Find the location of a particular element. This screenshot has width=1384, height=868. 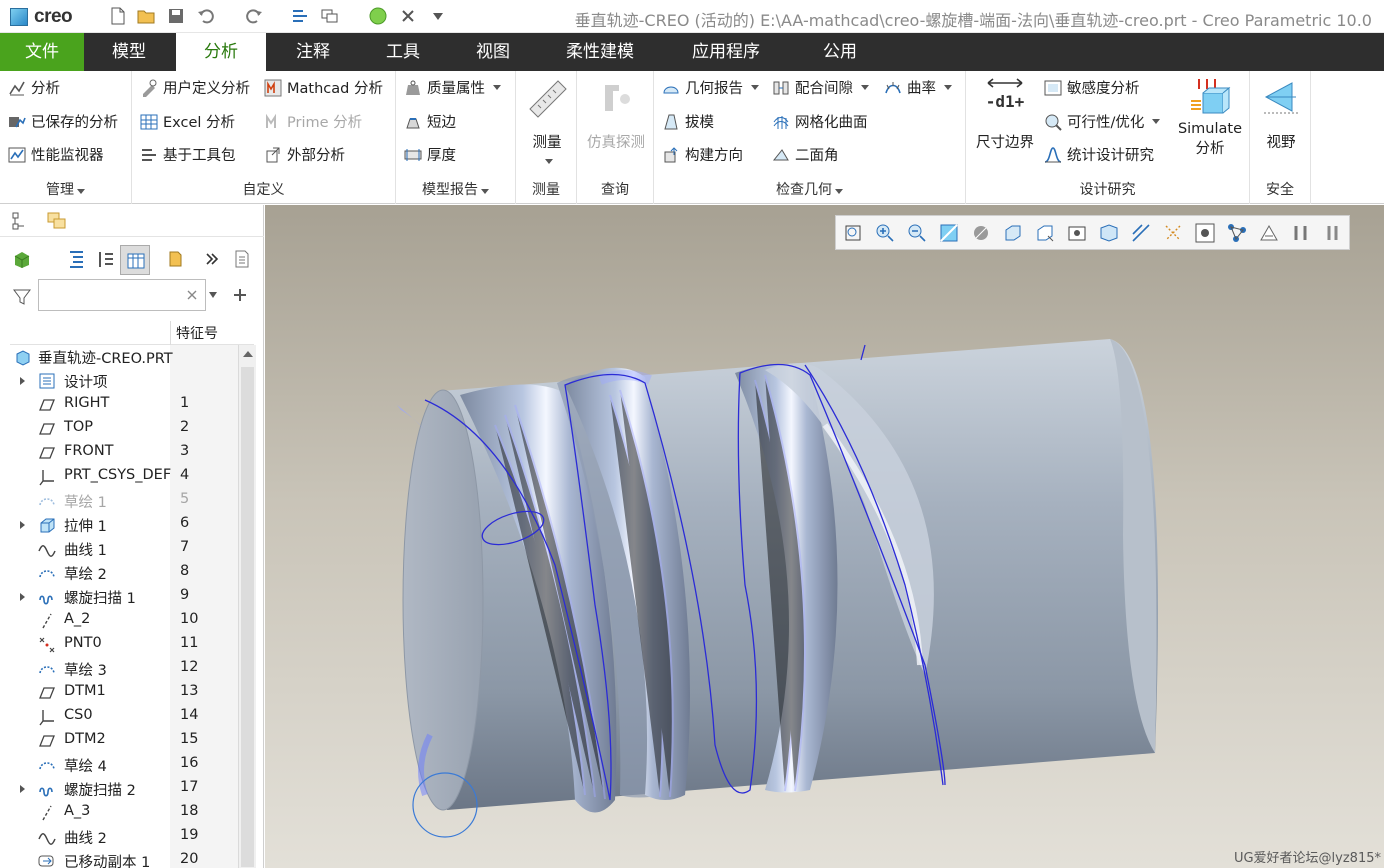

tree-row: CS0 14 is located at coordinates (124, 717).